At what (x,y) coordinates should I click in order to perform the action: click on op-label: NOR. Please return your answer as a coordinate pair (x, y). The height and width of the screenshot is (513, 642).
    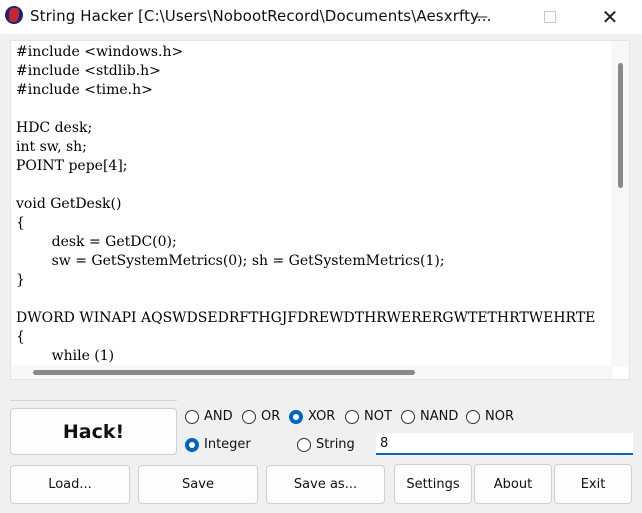
    Looking at the image, I should click on (499, 416).